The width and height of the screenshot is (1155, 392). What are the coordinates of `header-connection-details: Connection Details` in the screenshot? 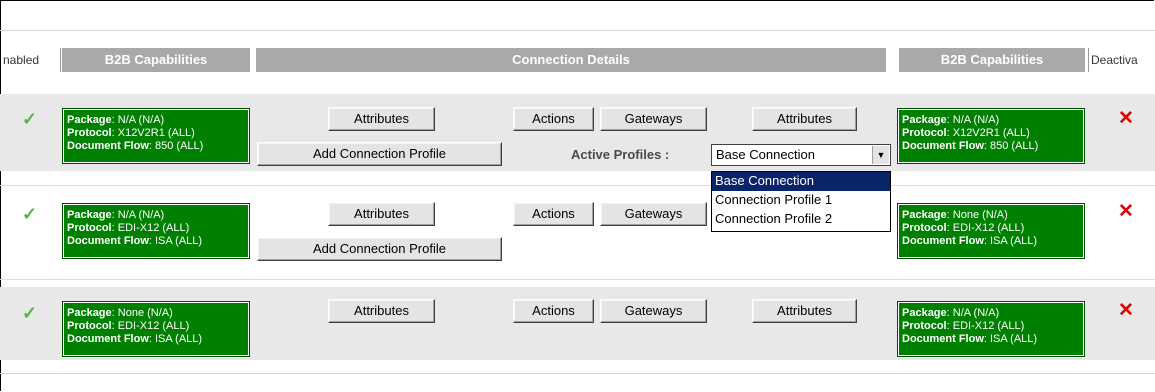 It's located at (571, 60).